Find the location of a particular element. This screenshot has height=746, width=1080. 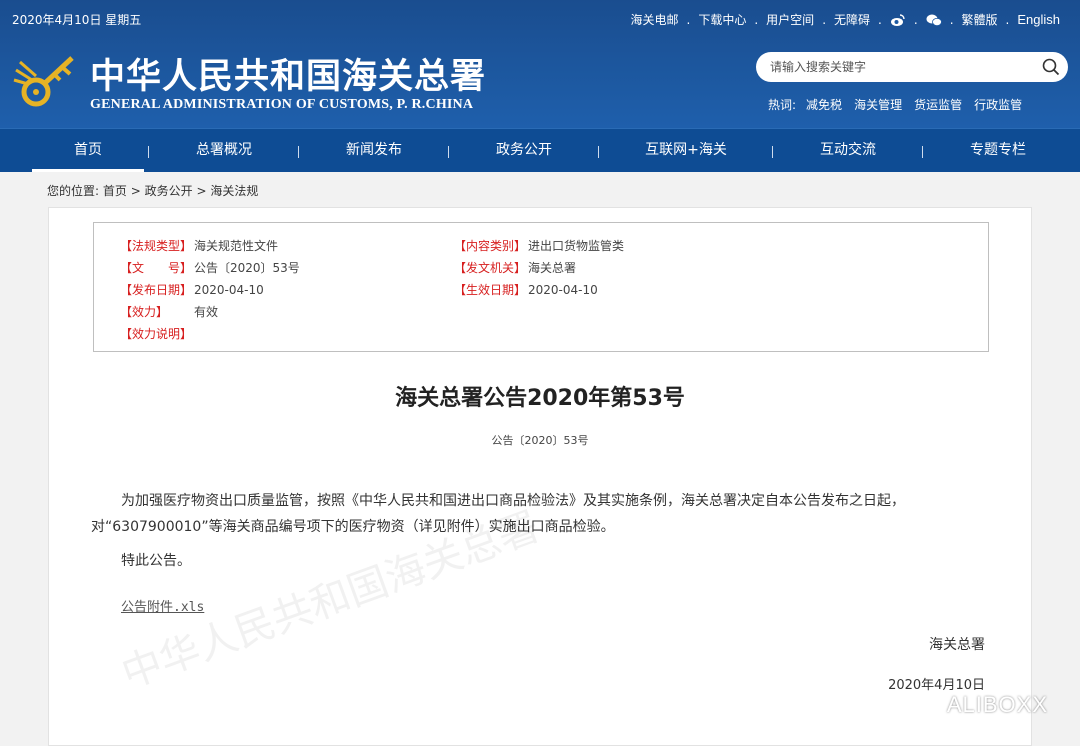

info-row: 【效力】 有效 is located at coordinates (169, 311).